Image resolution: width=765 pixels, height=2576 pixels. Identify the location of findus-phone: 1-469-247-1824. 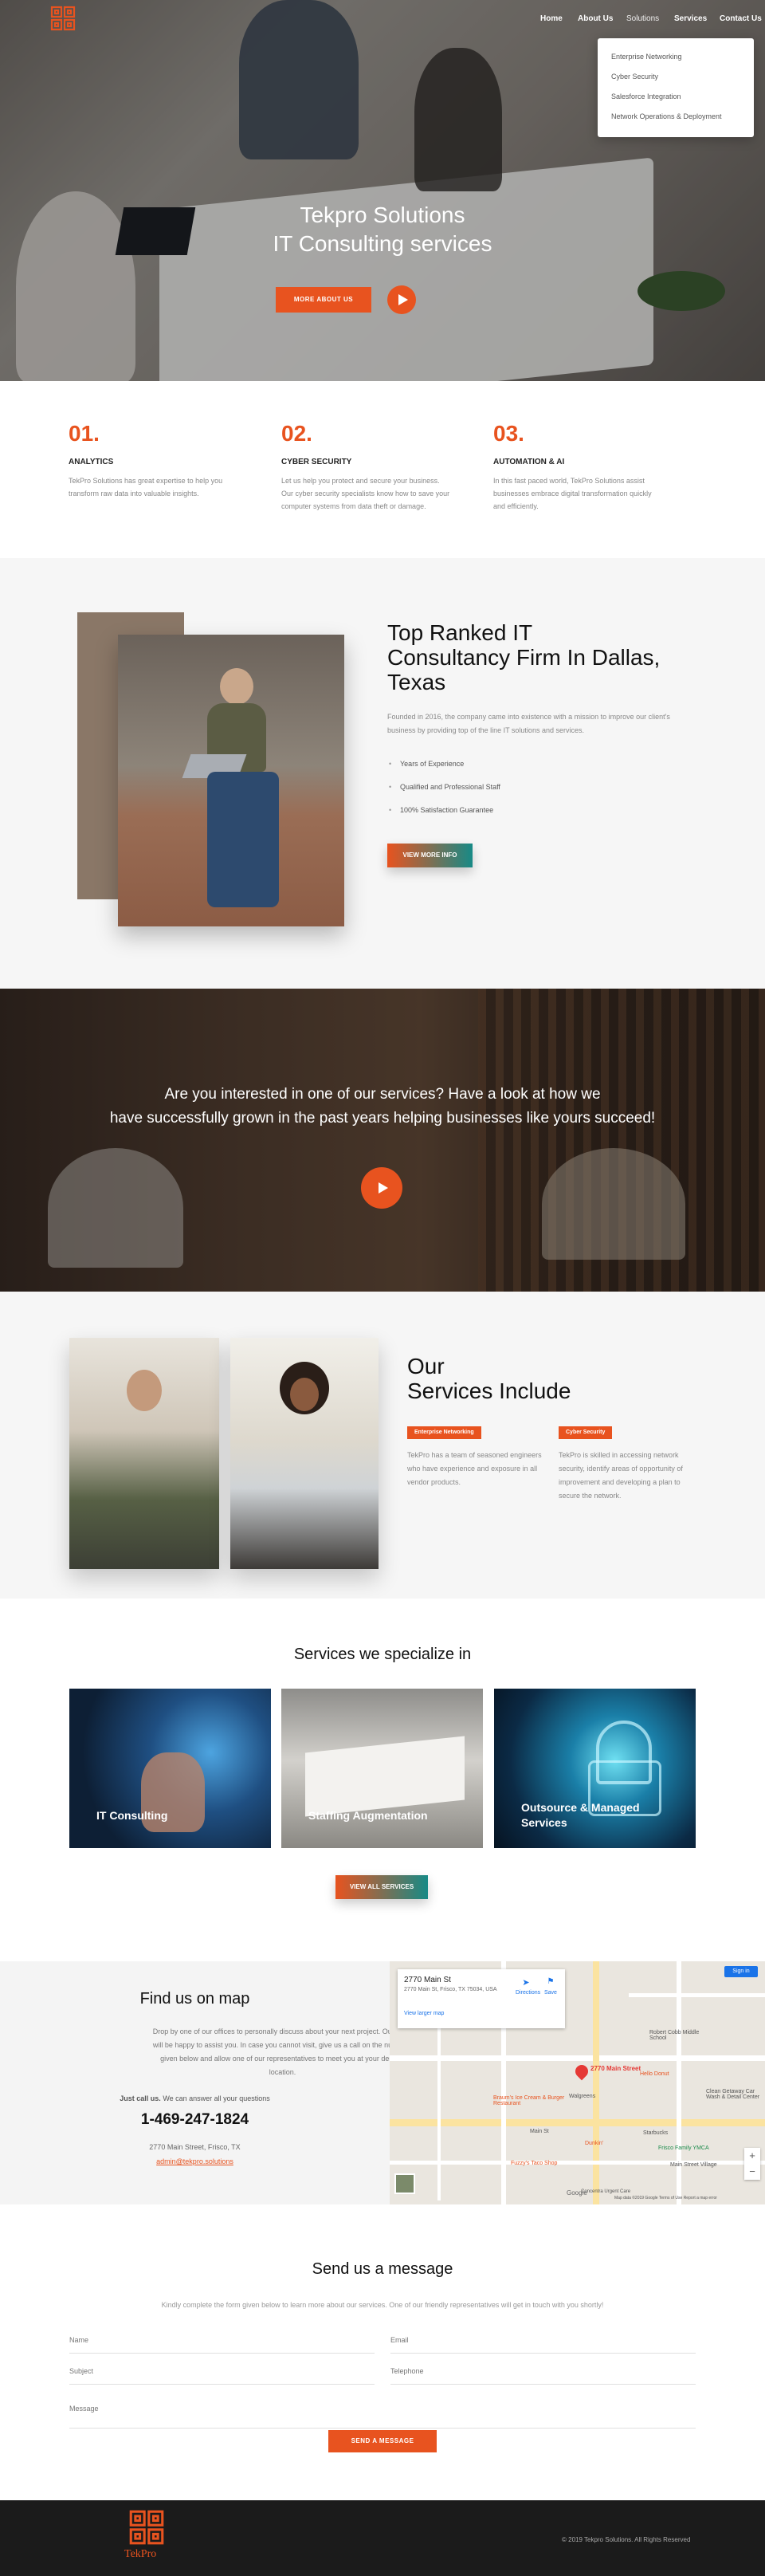
(195, 2120).